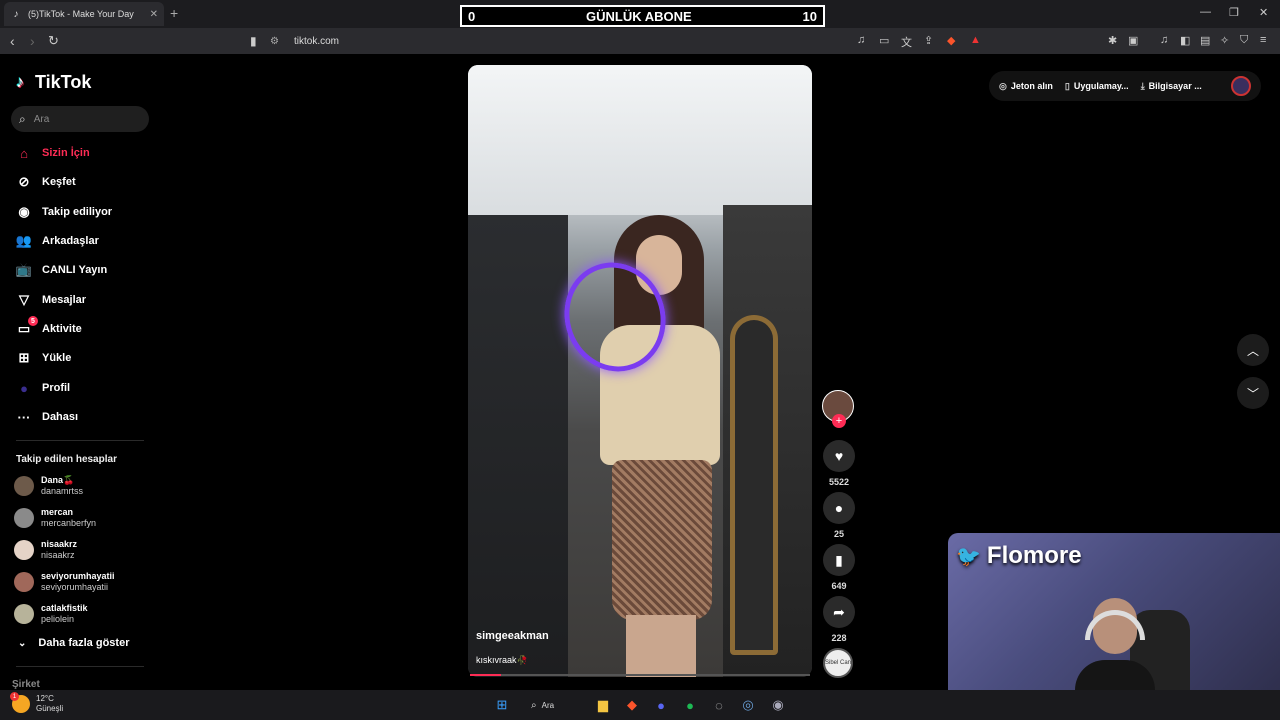 The height and width of the screenshot is (720, 1280). I want to click on extensions-icon: ✱, so click(1112, 40).